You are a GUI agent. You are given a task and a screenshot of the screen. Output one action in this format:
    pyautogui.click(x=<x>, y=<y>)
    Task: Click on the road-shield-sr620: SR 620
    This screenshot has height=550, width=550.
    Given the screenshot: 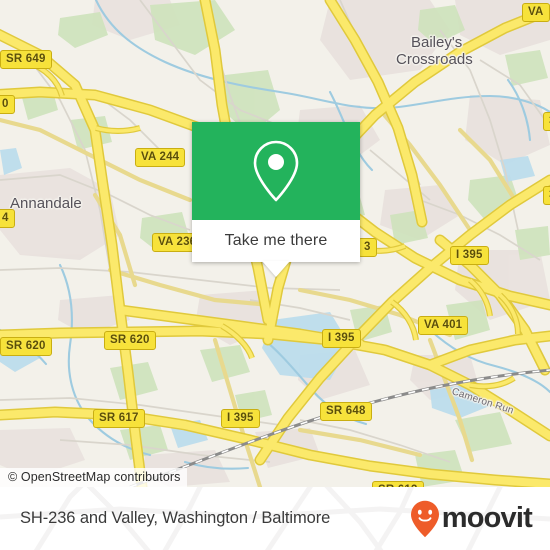 What is the action you would take?
    pyautogui.click(x=130, y=340)
    